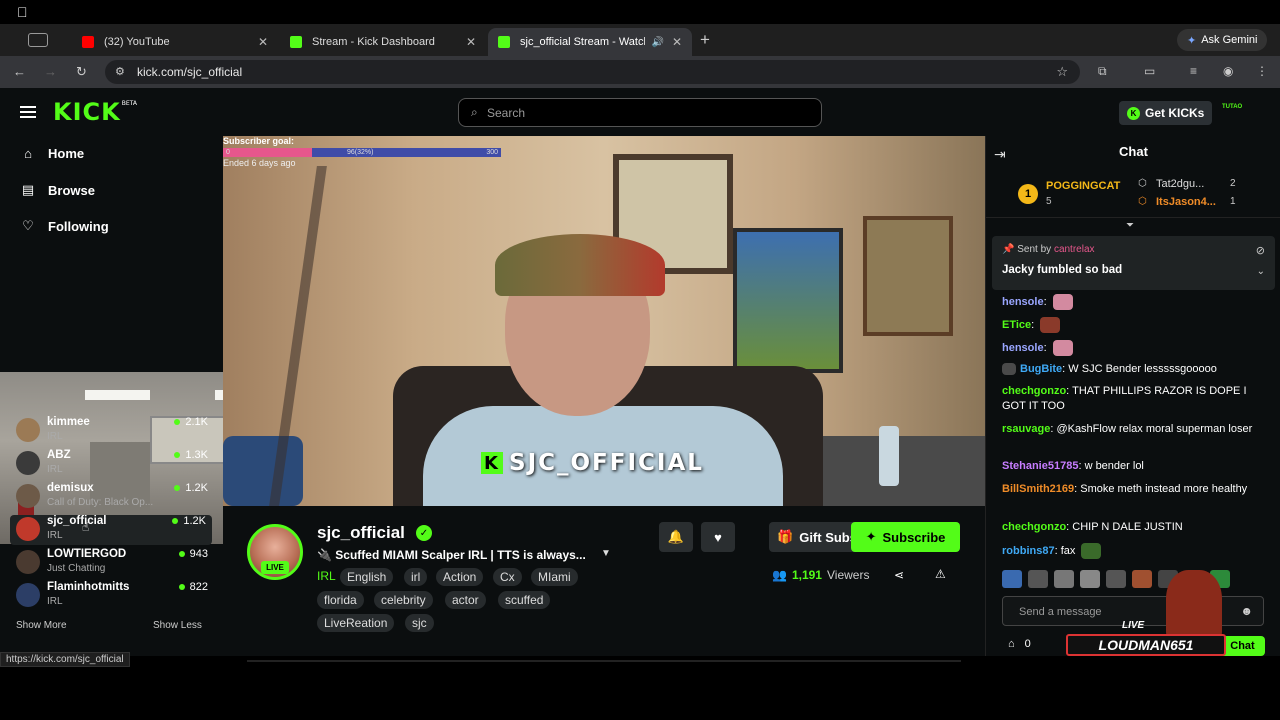 This screenshot has height=720, width=1280. I want to click on cast-icon: ▭, so click(1149, 71).